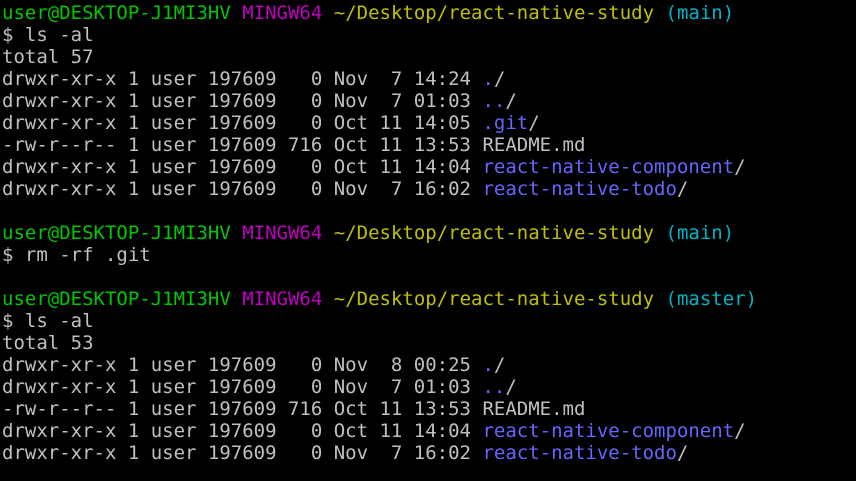 This screenshot has width=856, height=481. What do you see at coordinates (242, 365) in the screenshot?
I see `listing-meta: drwxr-xr-x 1 user 197609 0 Nov 8 00:25` at bounding box center [242, 365].